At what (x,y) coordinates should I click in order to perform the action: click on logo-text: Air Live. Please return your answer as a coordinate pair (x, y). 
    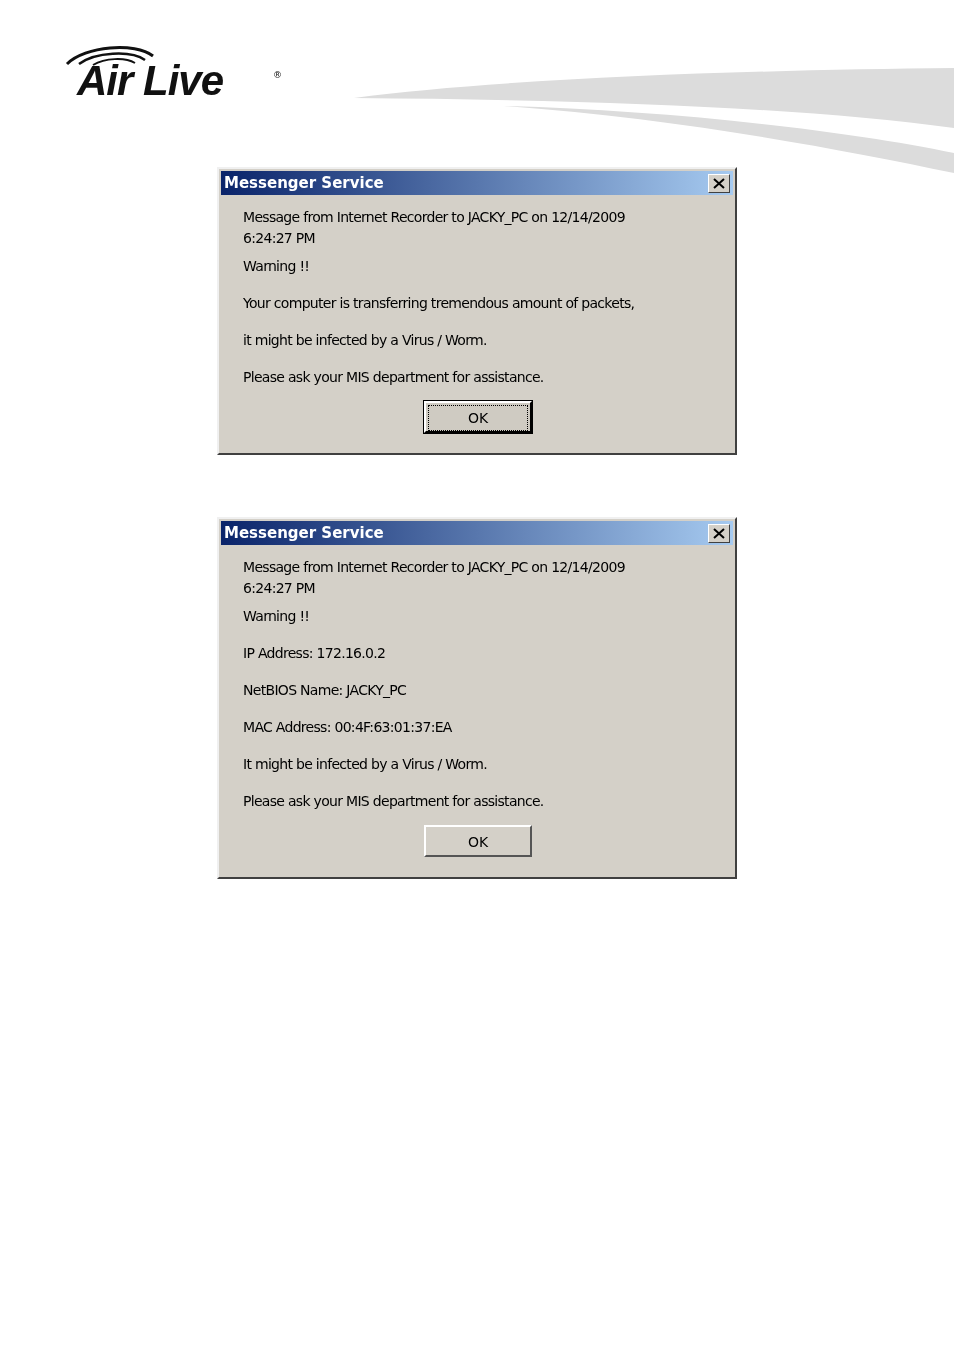
    Looking at the image, I should click on (150, 81).